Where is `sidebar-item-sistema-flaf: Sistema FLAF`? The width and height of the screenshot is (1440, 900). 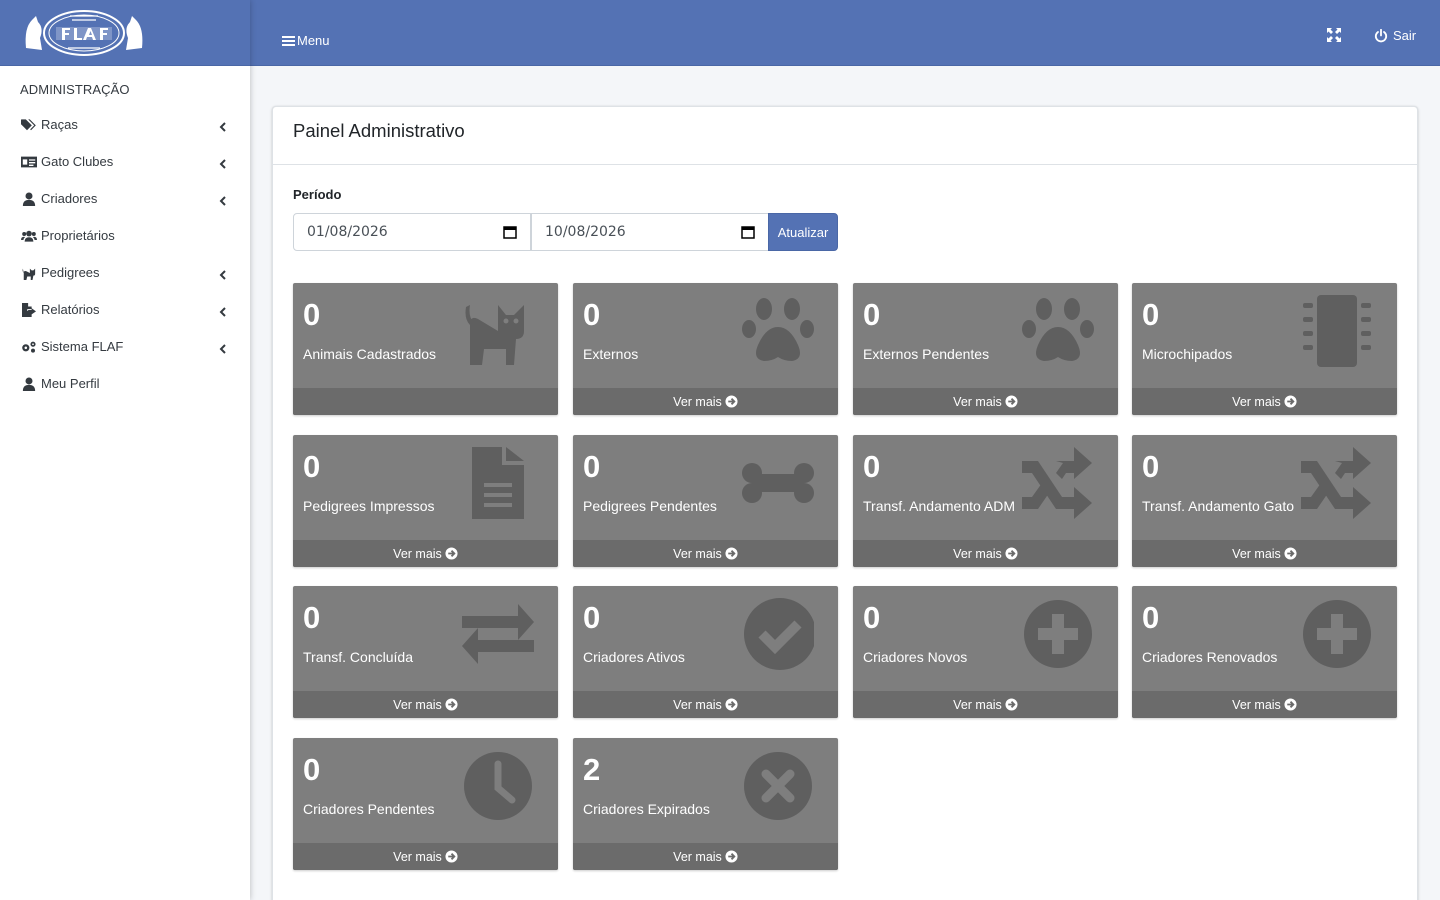
sidebar-item-sistema-flaf: Sistema FLAF is located at coordinates (125, 346).